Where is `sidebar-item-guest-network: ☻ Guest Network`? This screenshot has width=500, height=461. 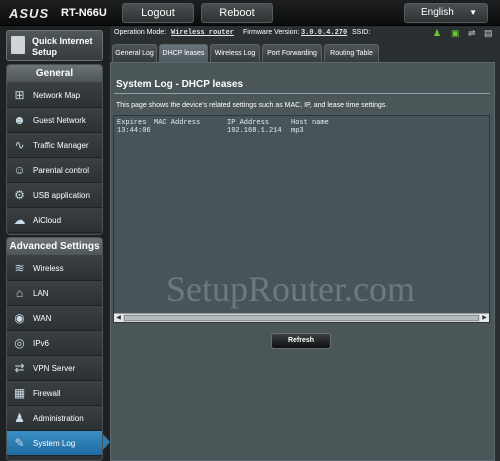 sidebar-item-guest-network: ☻ Guest Network is located at coordinates (54, 120).